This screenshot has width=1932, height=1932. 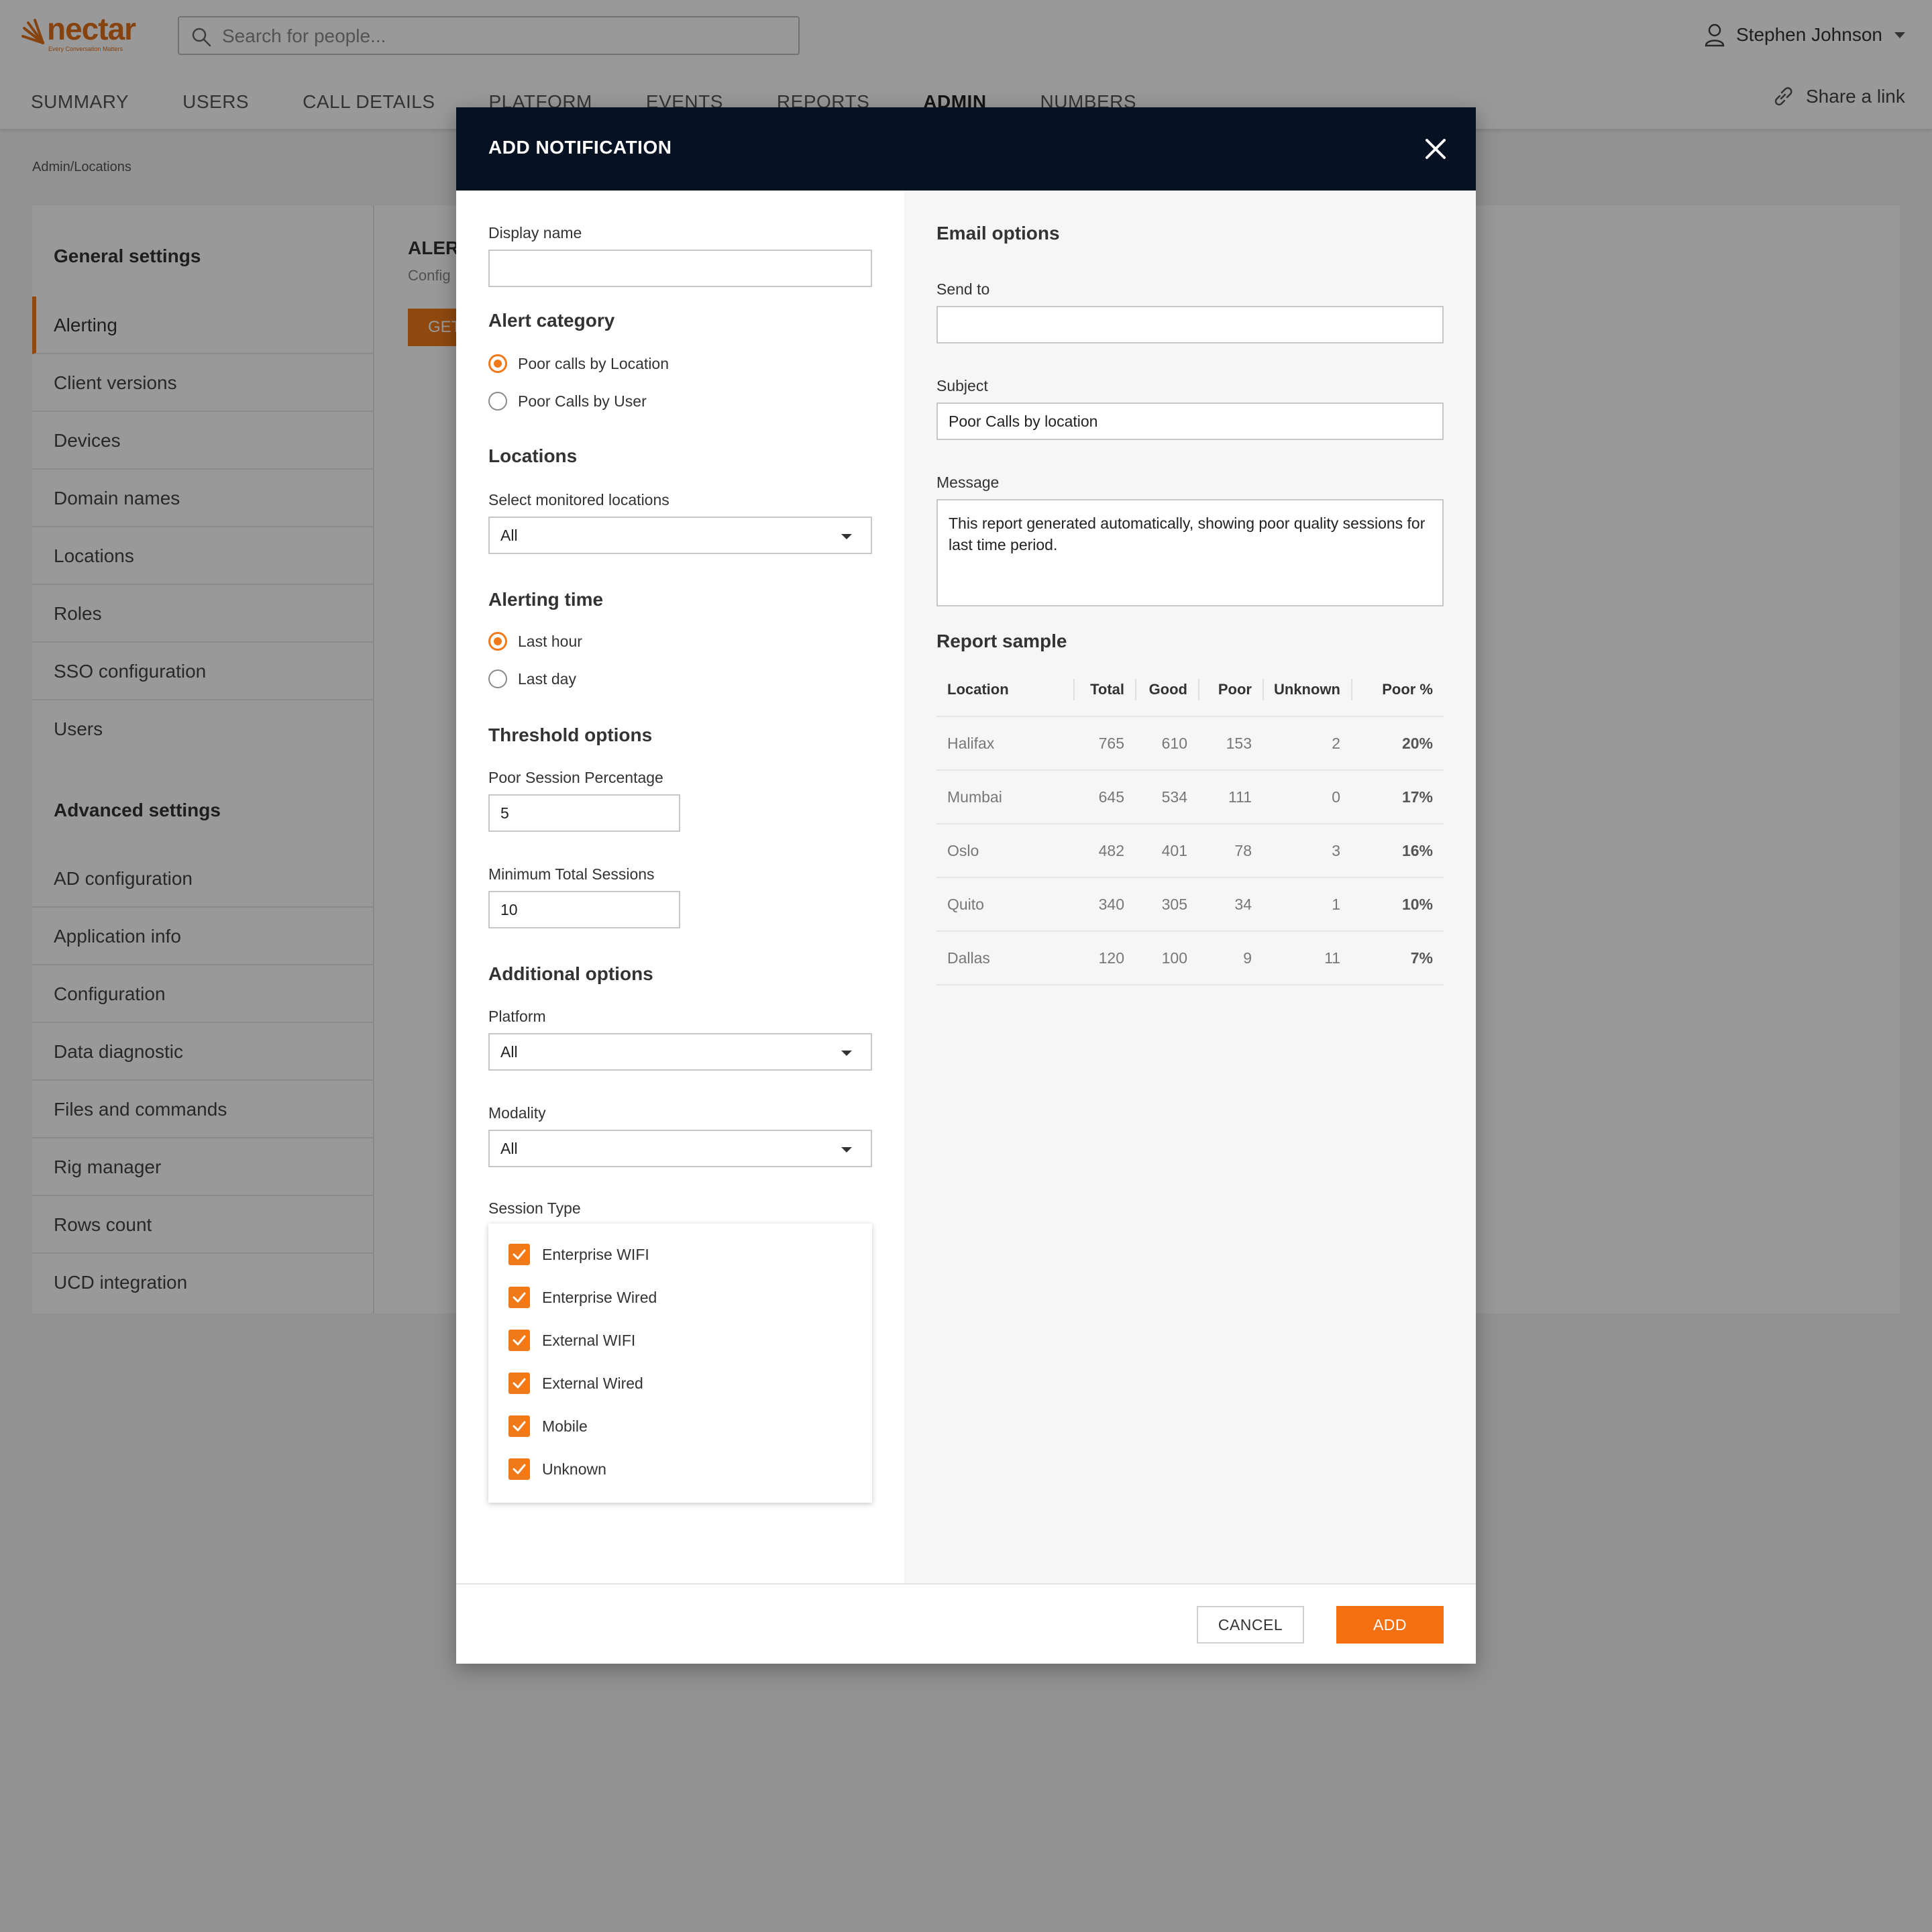 I want to click on cell-poor: 34, so click(x=1230, y=904).